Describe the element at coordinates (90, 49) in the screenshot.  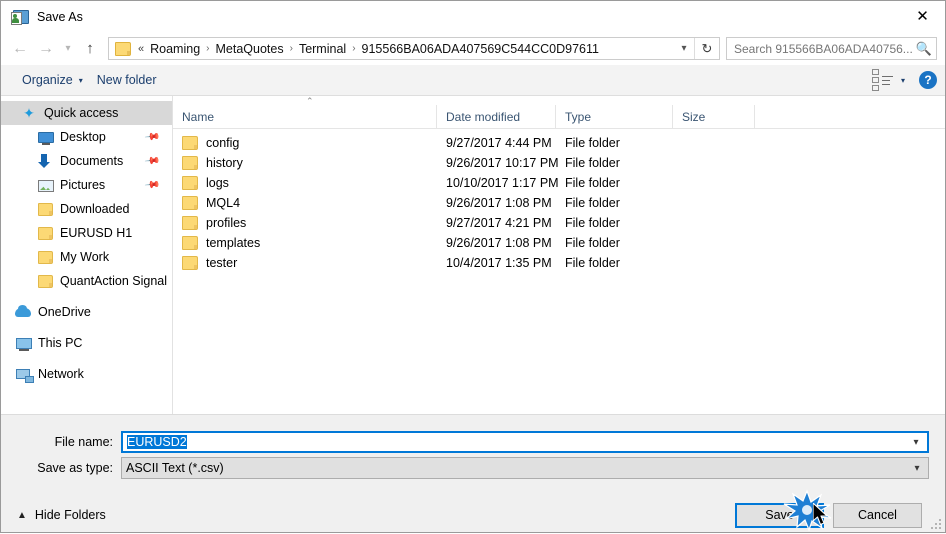
I see `up-button: ↑` at that location.